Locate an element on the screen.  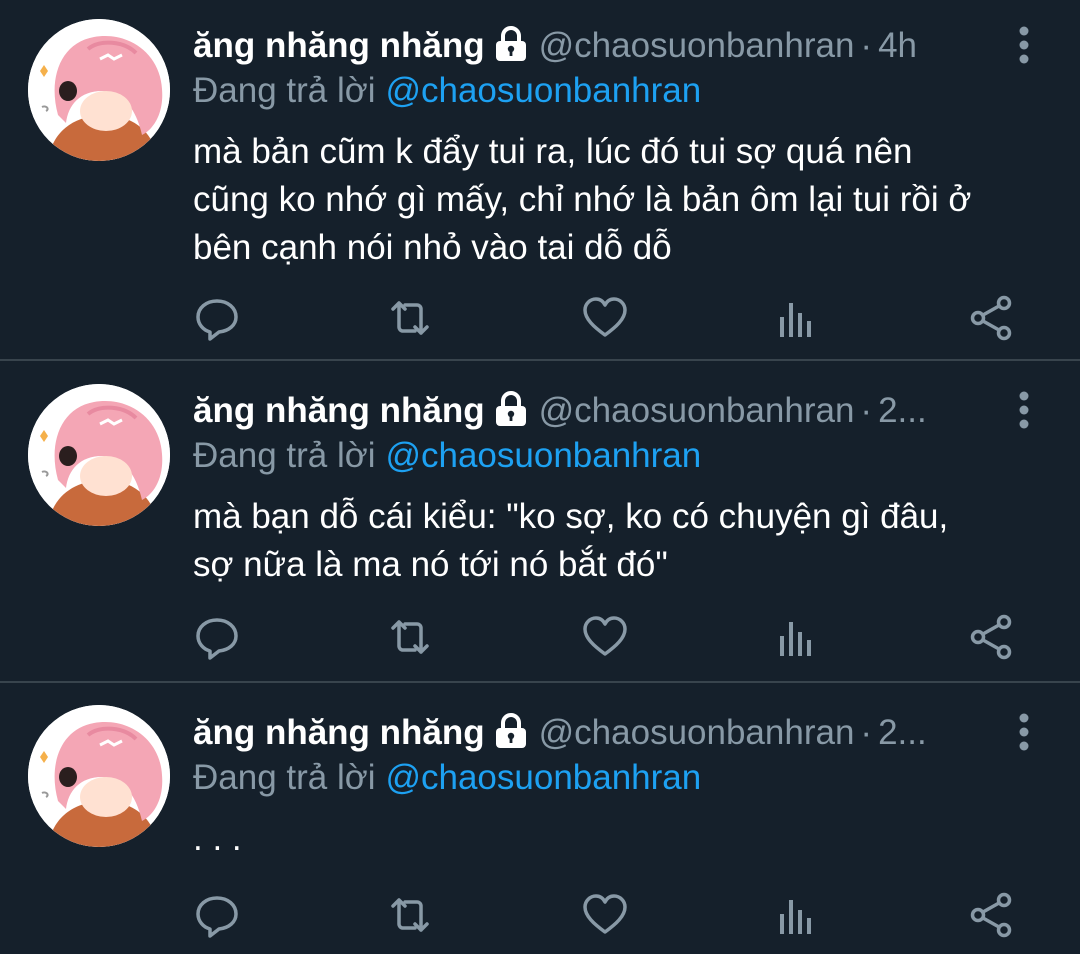
tweet-header: ăng nhăng nhăng @chaosuonbanhran · 4h is located at coordinates (593, 46).